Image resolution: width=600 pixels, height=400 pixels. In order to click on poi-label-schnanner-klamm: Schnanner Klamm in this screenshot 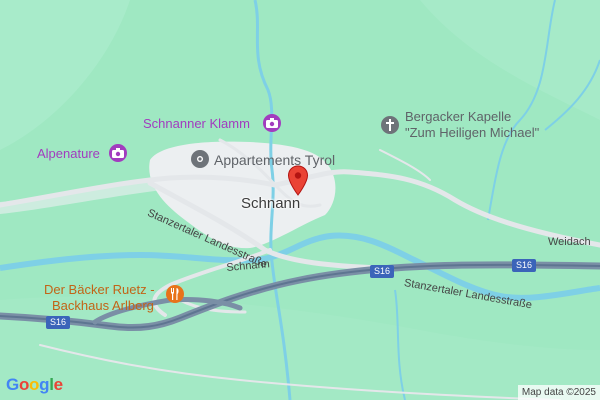, I will do `click(196, 123)`.